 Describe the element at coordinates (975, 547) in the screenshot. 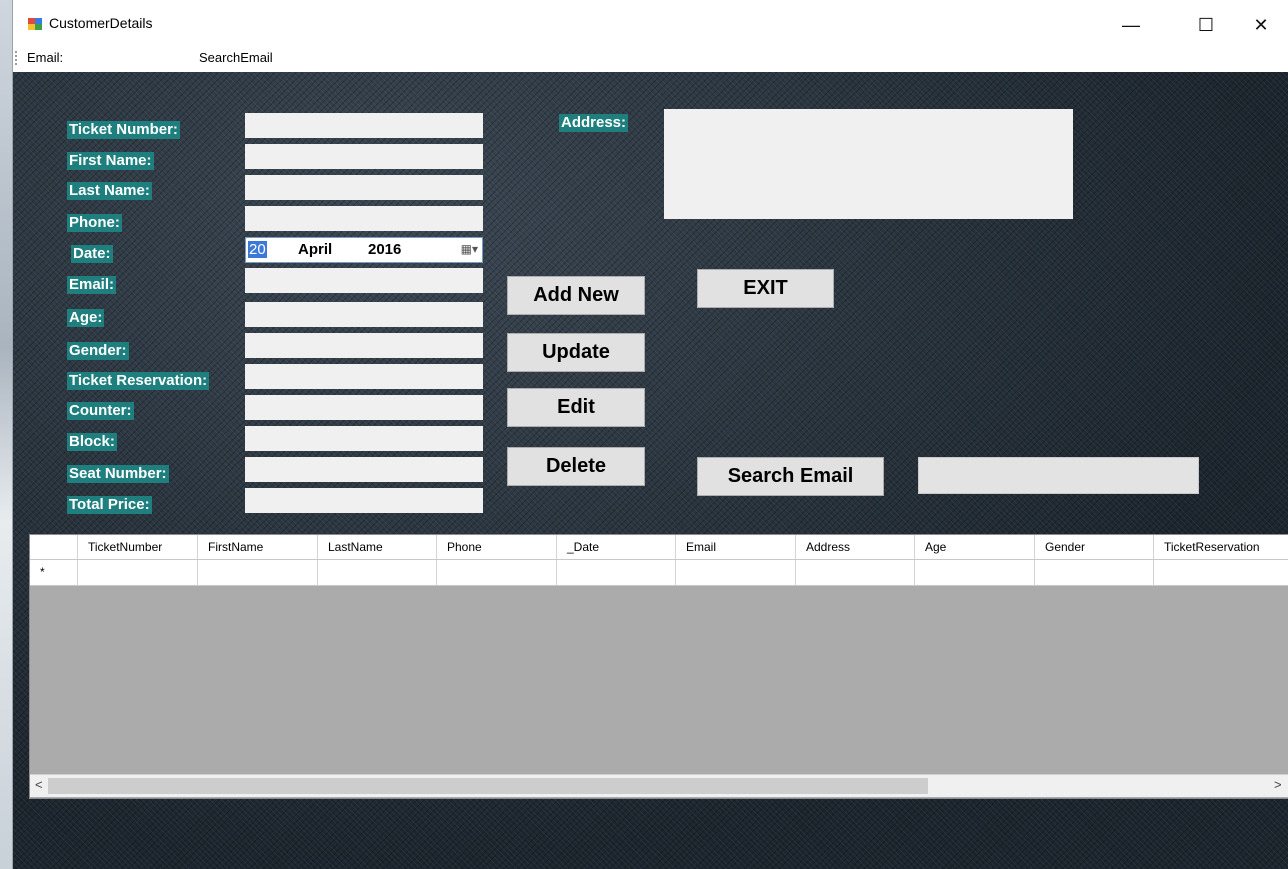

I see `column-header: Age` at that location.